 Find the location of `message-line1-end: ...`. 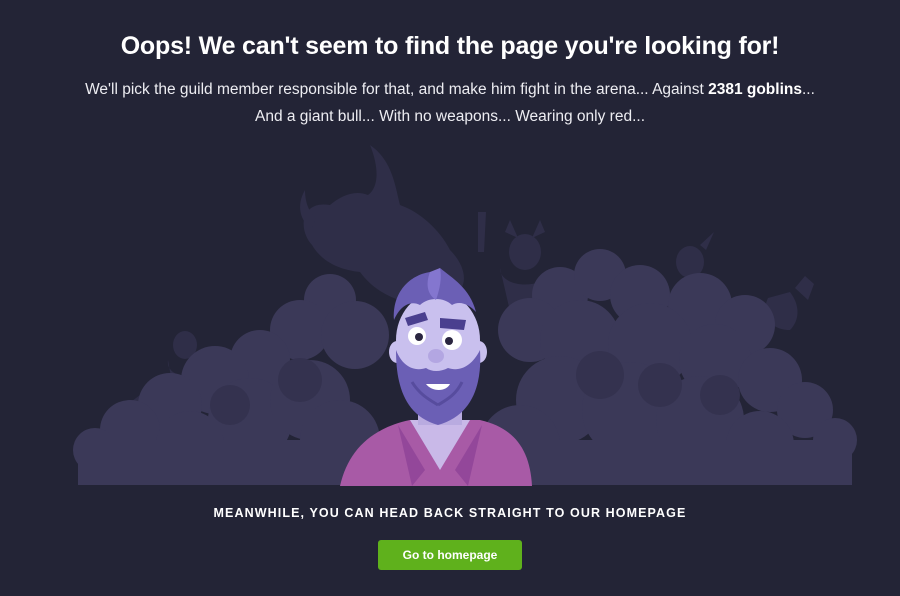

message-line1-end: ... is located at coordinates (808, 89).